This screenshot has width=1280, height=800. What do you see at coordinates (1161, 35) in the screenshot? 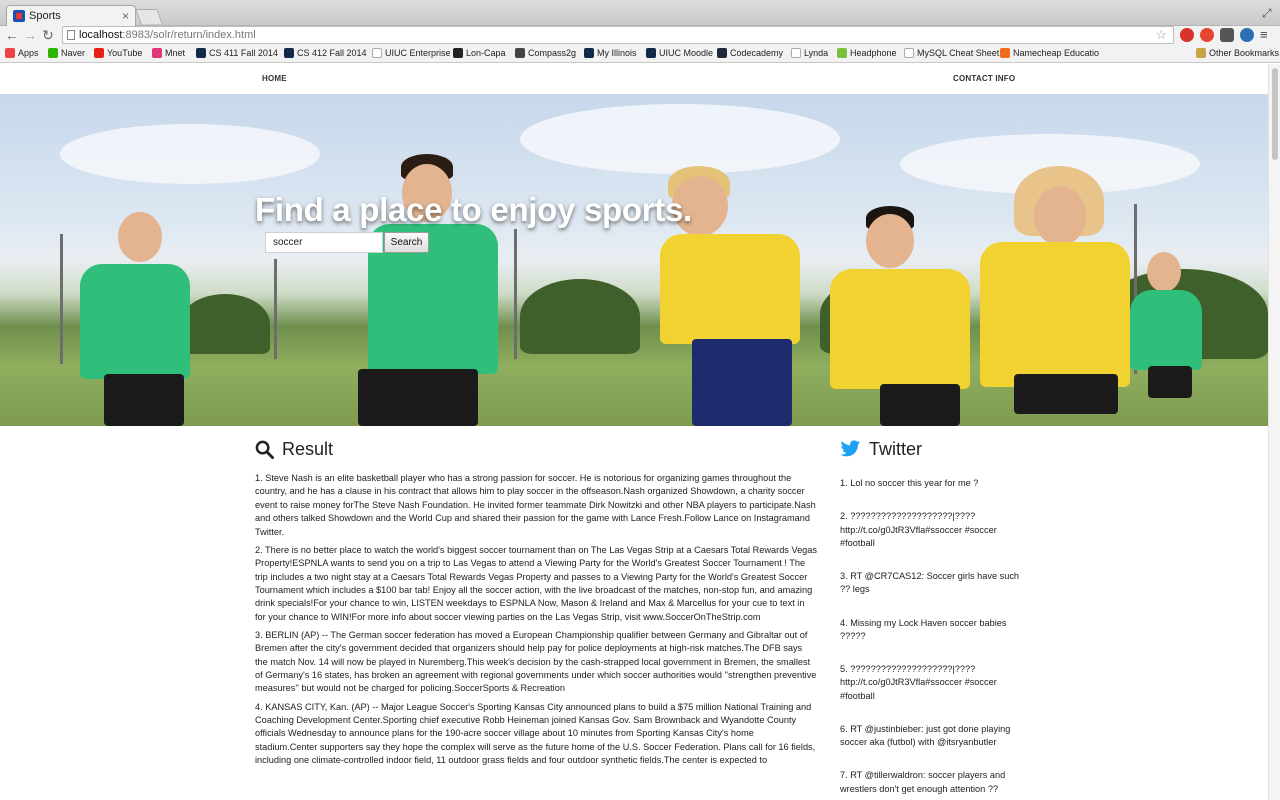
I see `bookmark-star-icon: ☆` at bounding box center [1161, 35].